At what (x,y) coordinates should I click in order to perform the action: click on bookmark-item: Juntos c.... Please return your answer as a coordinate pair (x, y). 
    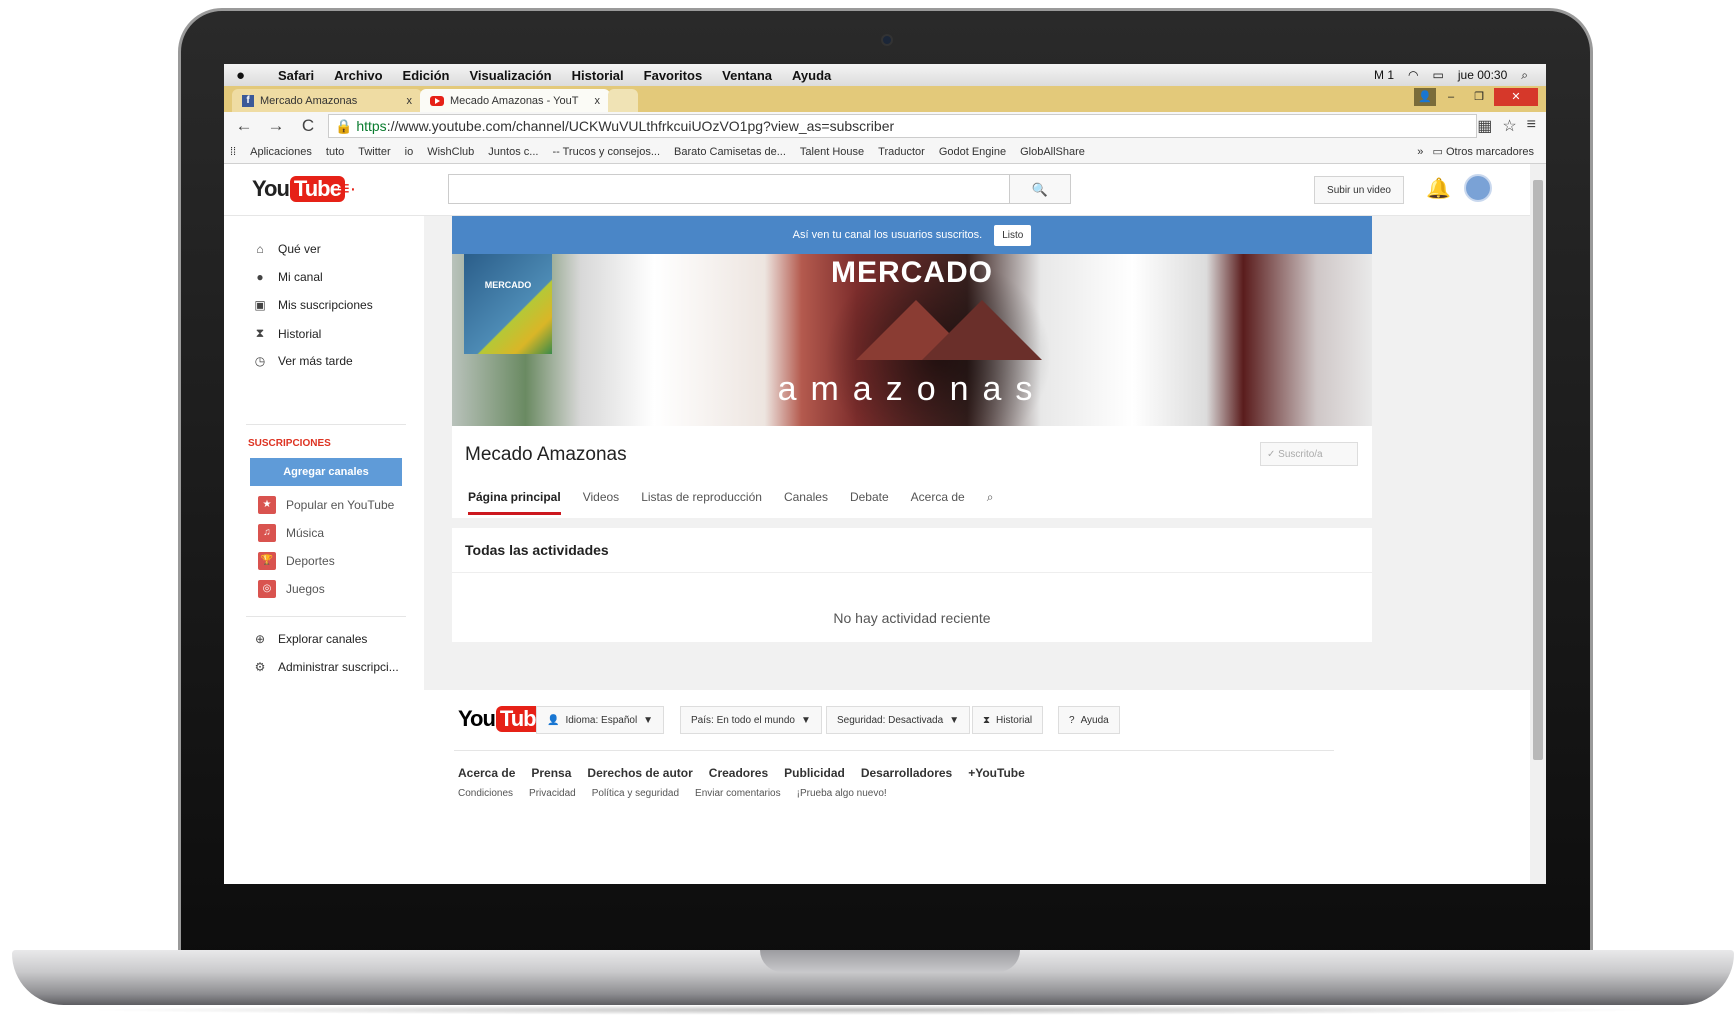
    Looking at the image, I should click on (513, 152).